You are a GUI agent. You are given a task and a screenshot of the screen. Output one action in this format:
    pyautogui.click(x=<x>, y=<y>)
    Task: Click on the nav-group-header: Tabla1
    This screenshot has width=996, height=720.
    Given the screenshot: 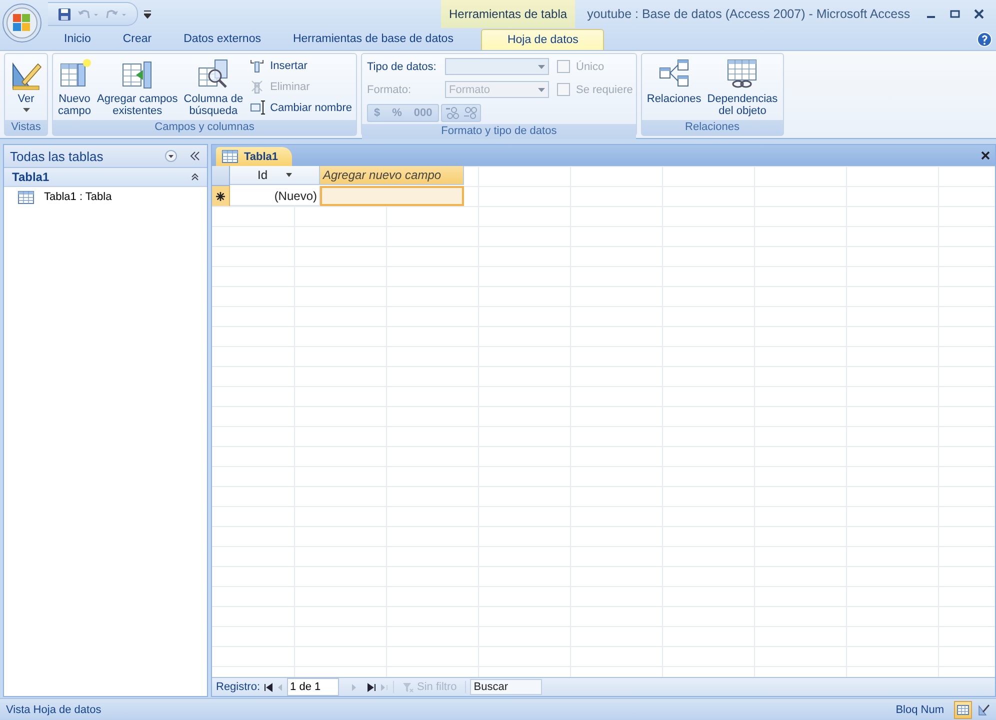 What is the action you would take?
    pyautogui.click(x=105, y=177)
    